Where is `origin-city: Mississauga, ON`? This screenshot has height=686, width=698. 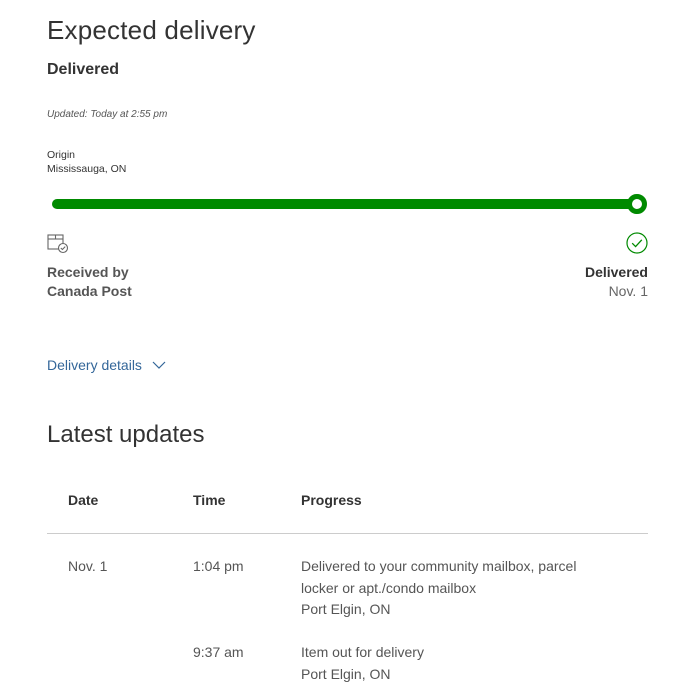
origin-city: Mississauga, ON is located at coordinates (87, 169).